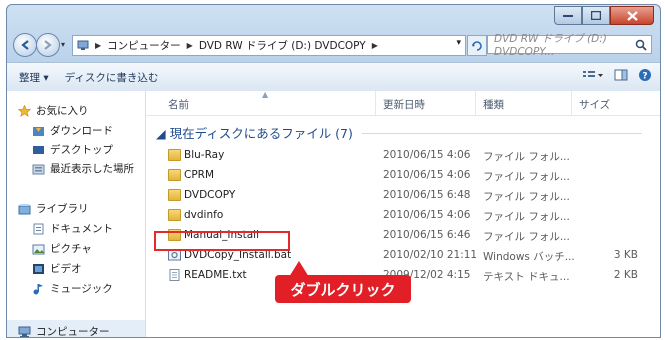  I want to click on desktop-icon, so click(38, 150).